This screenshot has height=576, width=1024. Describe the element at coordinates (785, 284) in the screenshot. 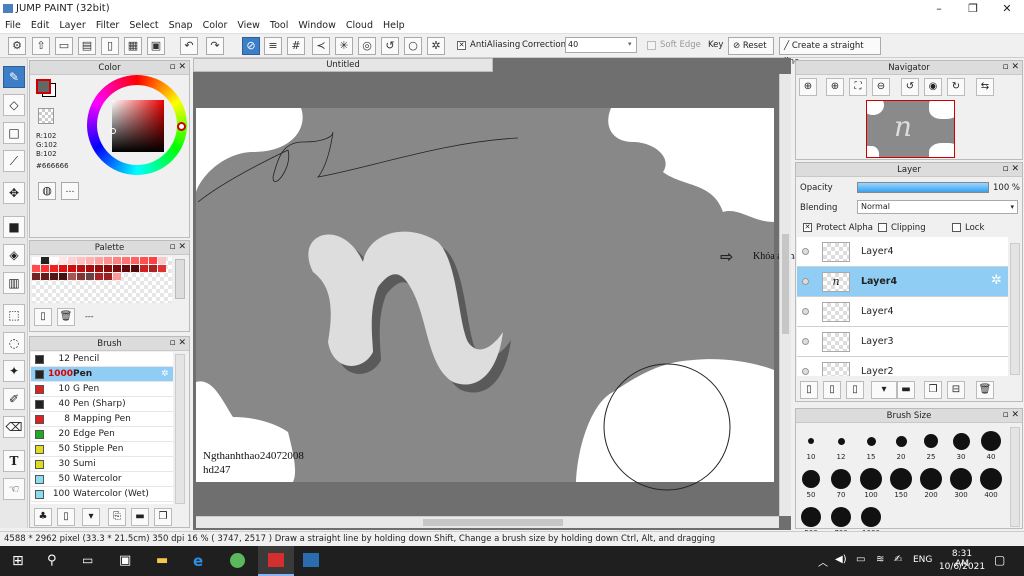

I see `vscroll-thumb` at that location.